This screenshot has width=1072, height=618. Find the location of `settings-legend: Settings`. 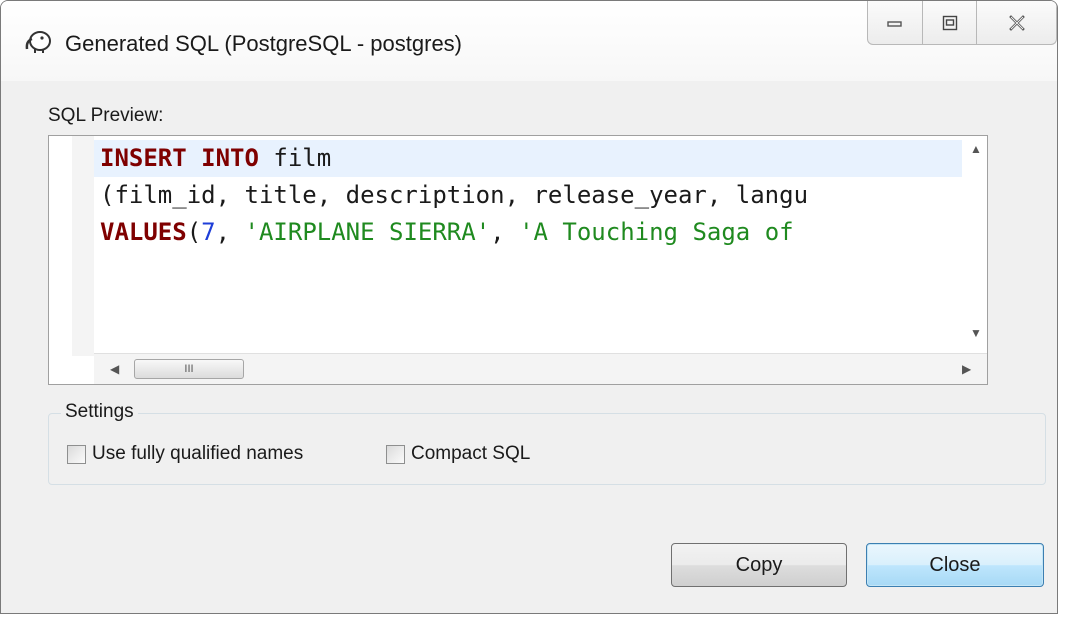

settings-legend: Settings is located at coordinates (99, 412).